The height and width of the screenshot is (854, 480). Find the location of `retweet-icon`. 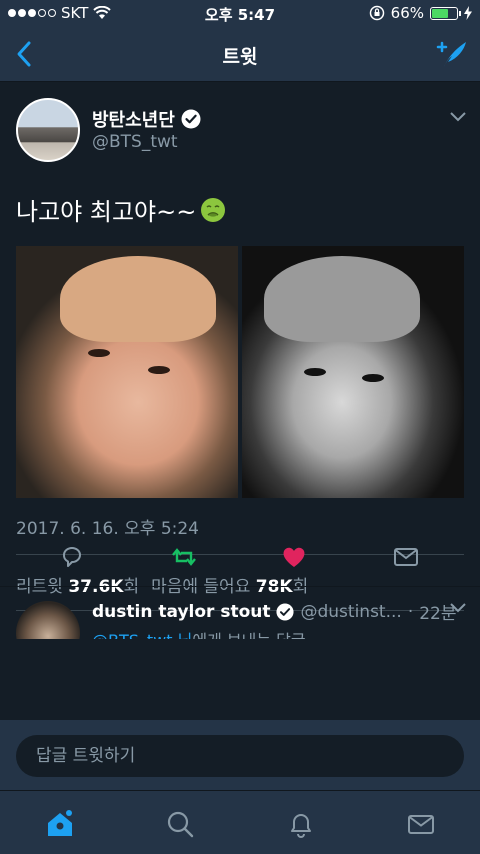

retweet-icon is located at coordinates (184, 557).